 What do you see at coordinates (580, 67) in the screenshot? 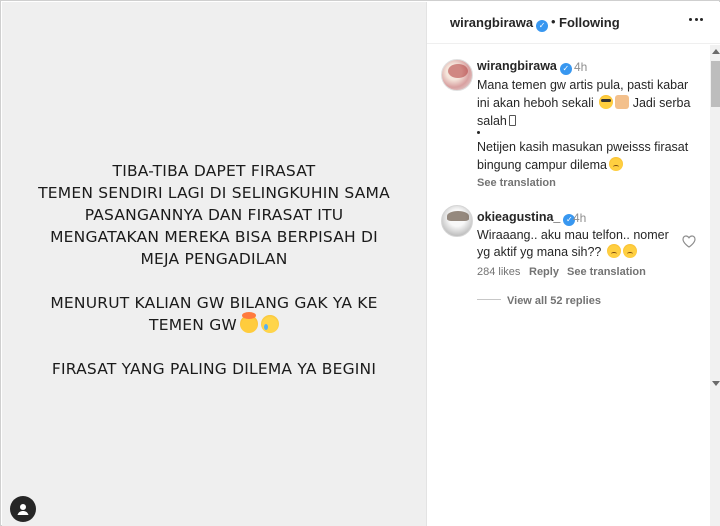
I see `caption-time: 4h` at bounding box center [580, 67].